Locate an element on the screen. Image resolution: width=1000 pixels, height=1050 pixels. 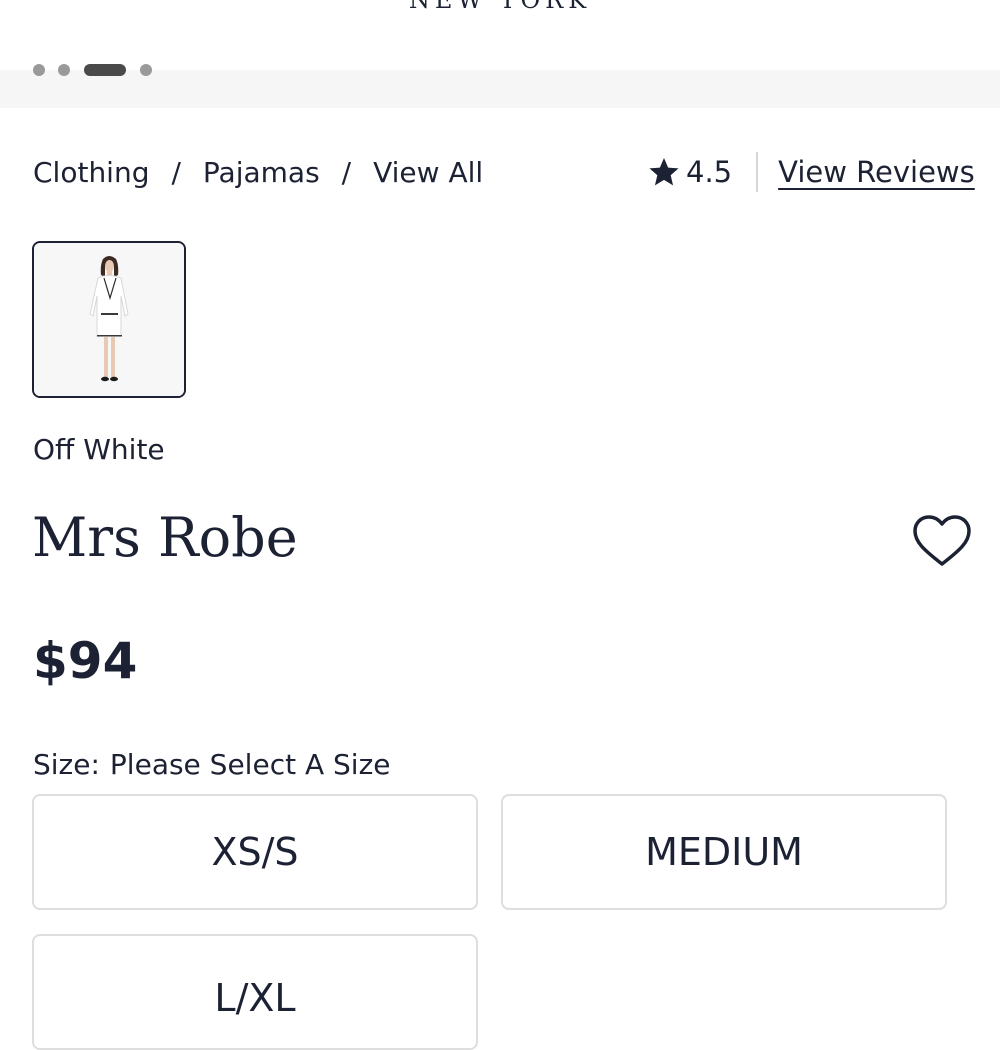
breadcrumb-pajamas: Pajamas is located at coordinates (261, 172).